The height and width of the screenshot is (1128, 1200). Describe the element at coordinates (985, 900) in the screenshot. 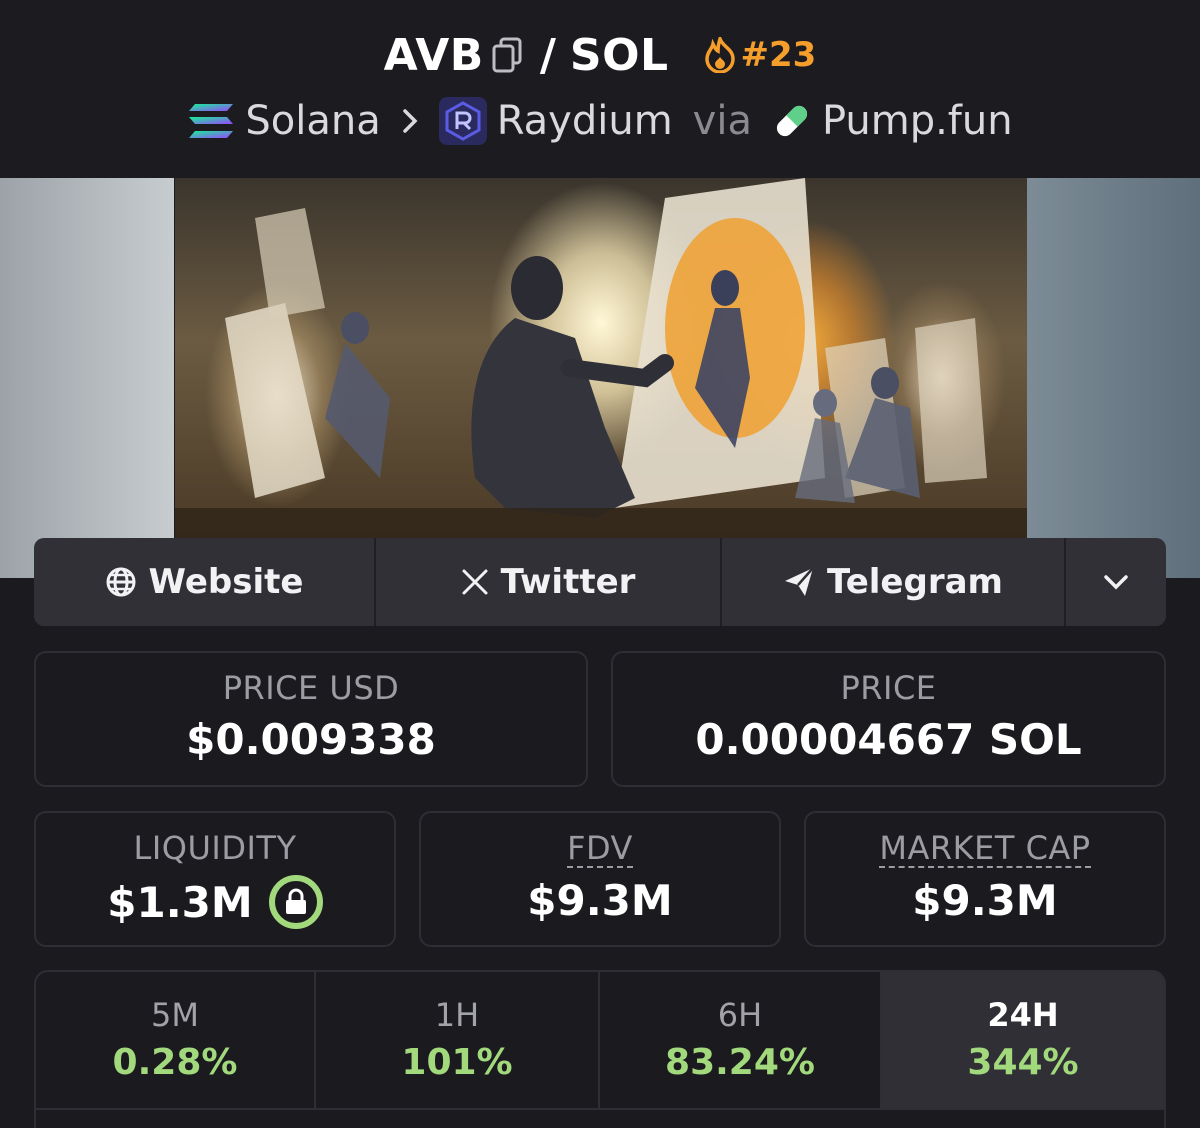

I see `market-cap-value: $9.3M` at that location.